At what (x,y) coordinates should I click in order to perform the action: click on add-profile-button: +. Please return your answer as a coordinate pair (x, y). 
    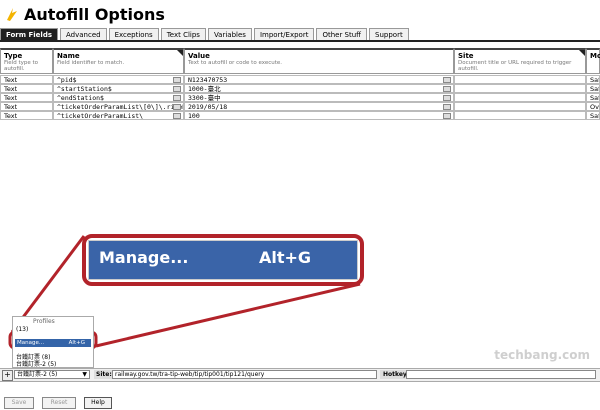
    Looking at the image, I should click on (7, 375).